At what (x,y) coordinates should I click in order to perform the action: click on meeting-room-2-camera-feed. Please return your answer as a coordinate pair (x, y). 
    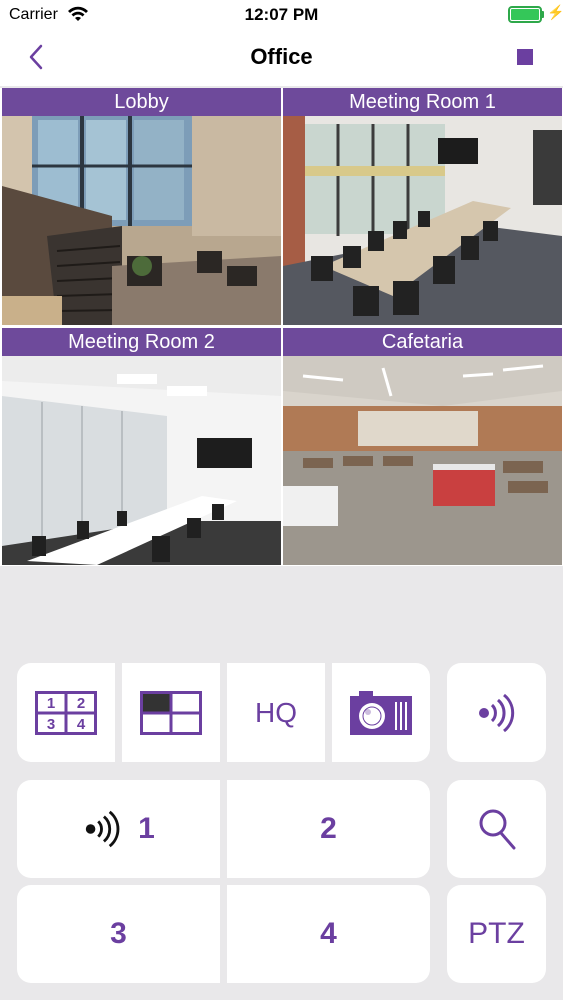
    Looking at the image, I should click on (141, 460).